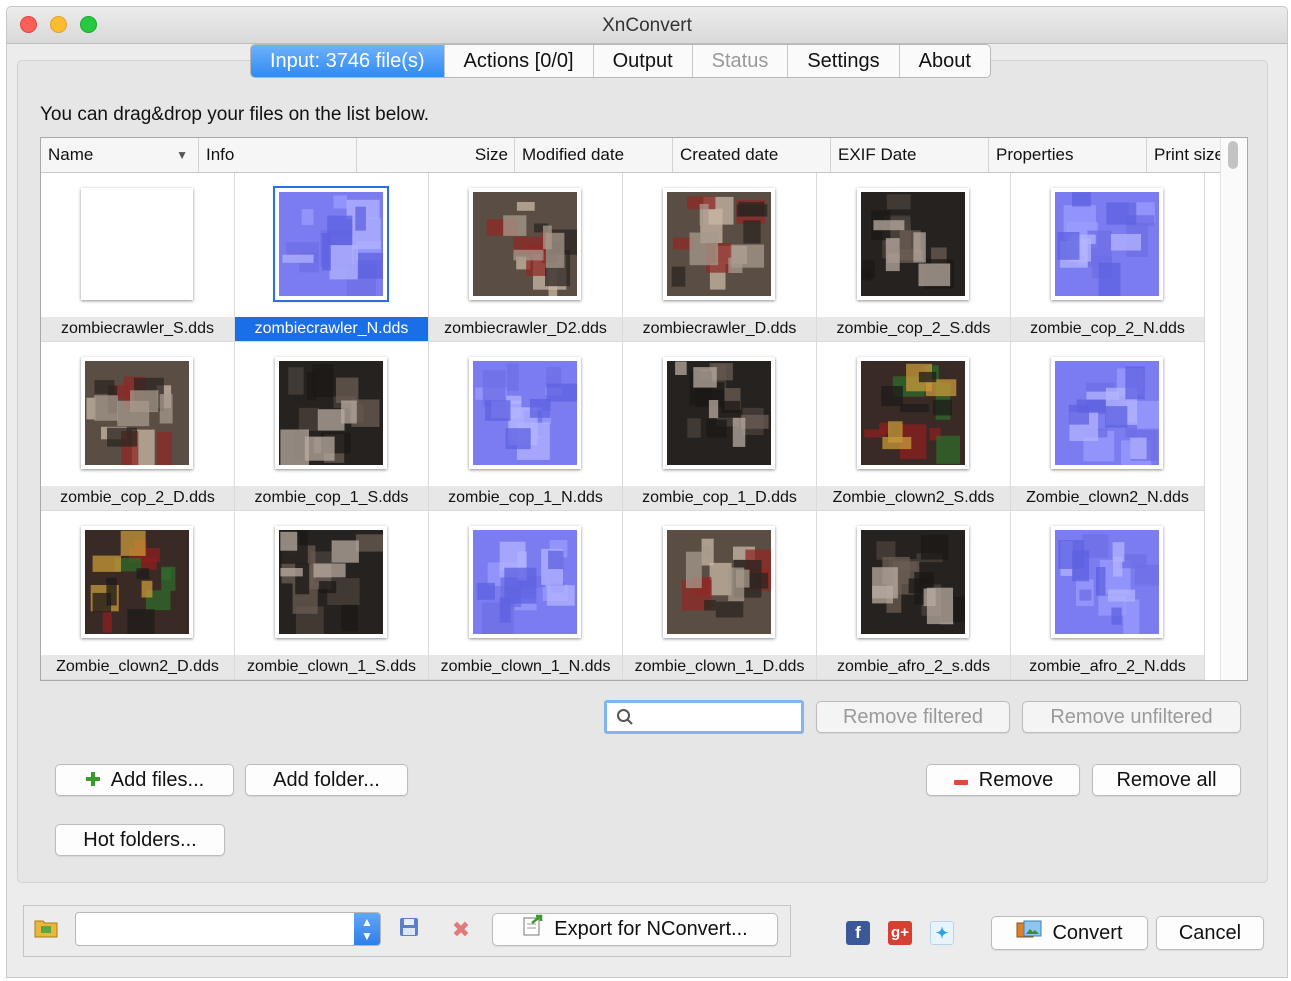 The image size is (1291, 981). I want to click on file-thumbnail-cell: Zombie_clown2_N.dds, so click(1108, 426).